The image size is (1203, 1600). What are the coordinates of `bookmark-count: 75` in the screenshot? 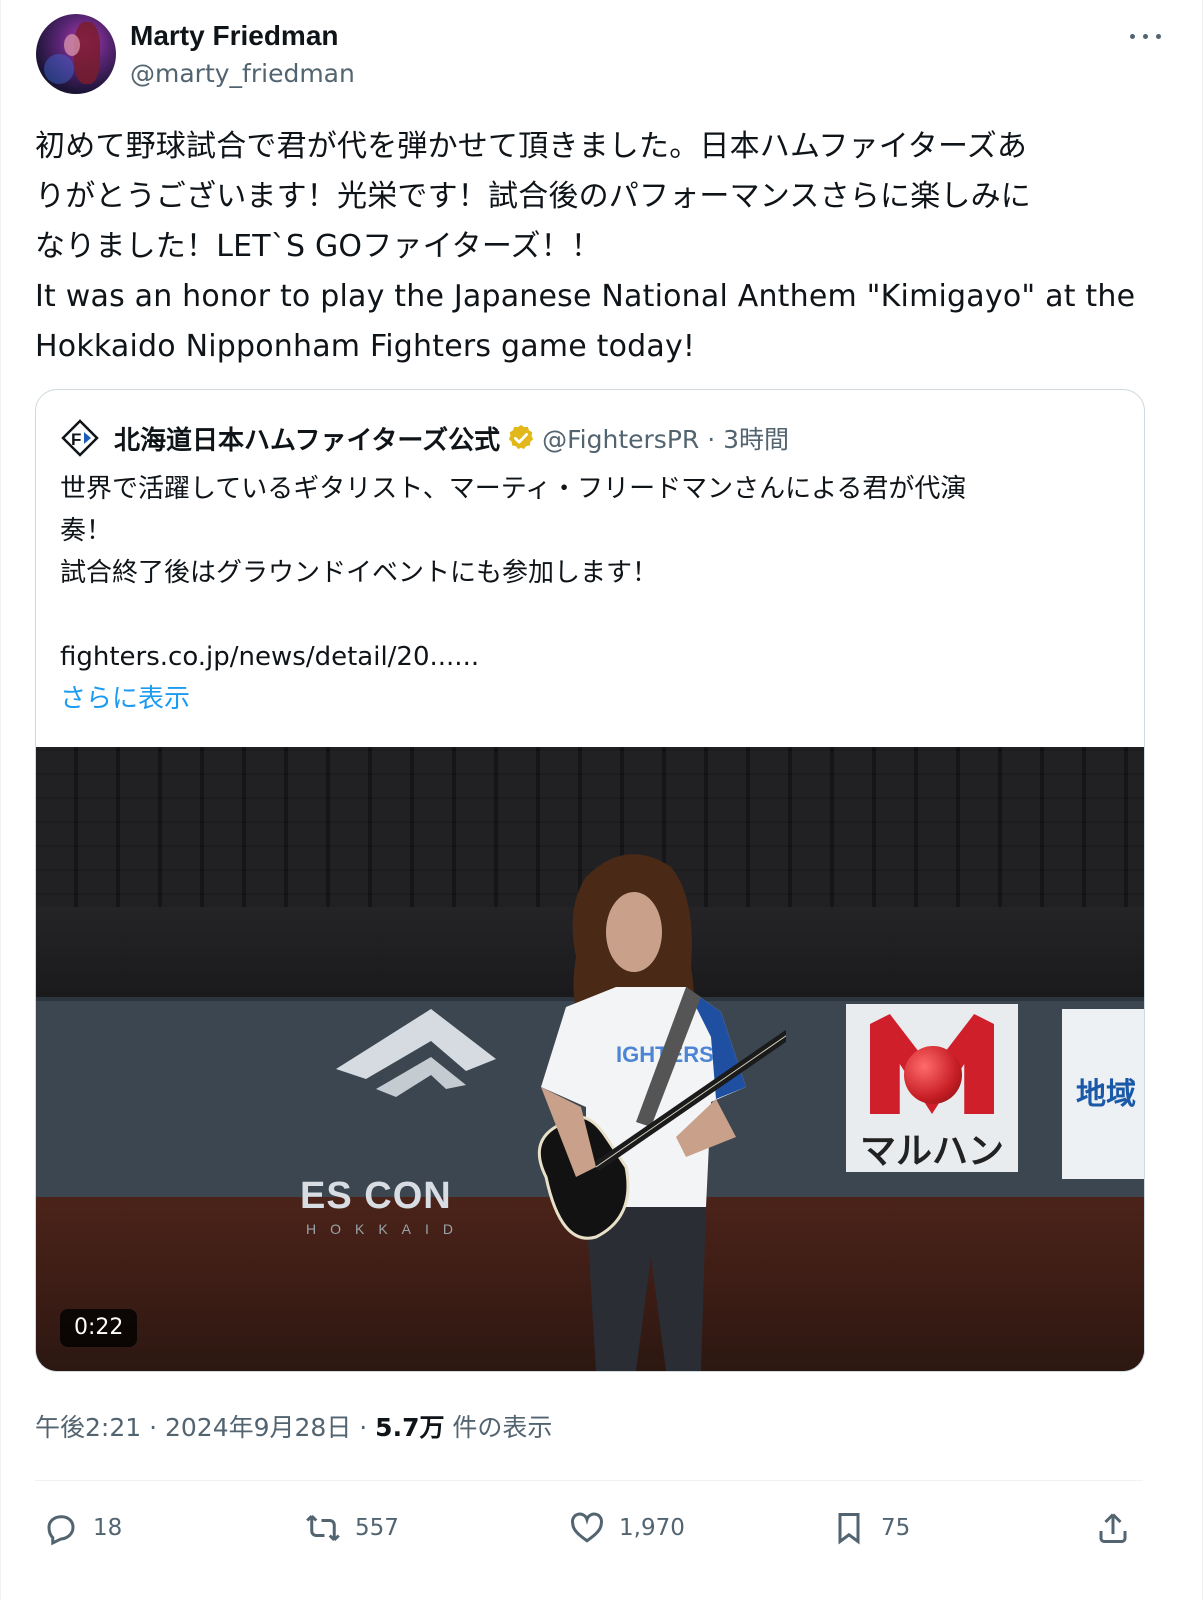 It's located at (896, 1528).